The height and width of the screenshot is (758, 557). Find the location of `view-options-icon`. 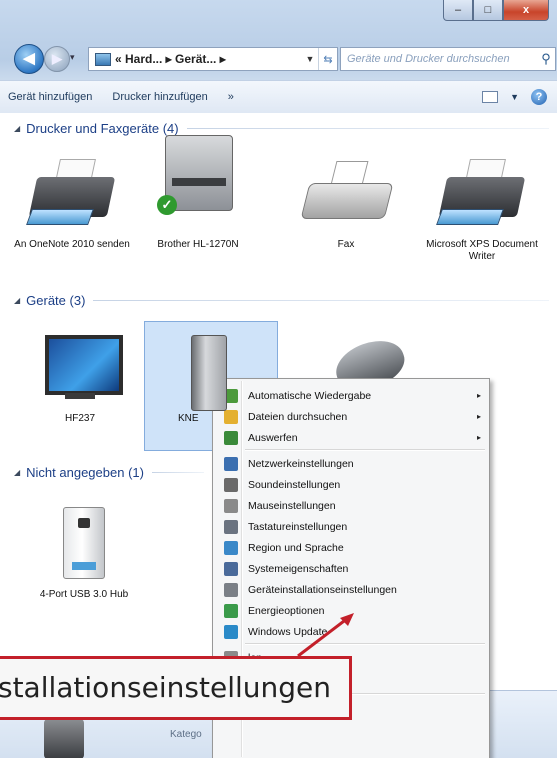

view-options-icon is located at coordinates (490, 97).